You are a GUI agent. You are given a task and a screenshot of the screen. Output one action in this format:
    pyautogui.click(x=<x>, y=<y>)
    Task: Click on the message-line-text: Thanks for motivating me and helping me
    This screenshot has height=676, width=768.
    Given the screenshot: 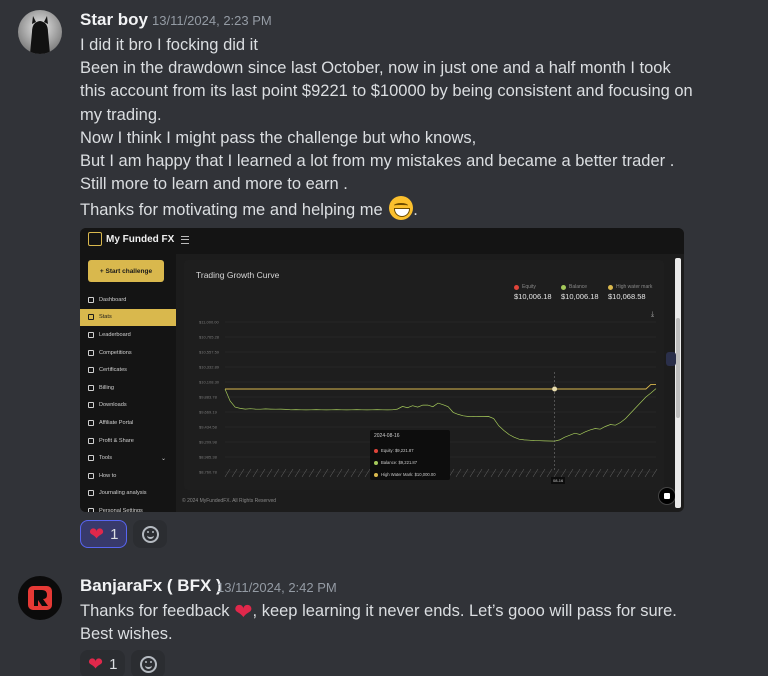 What is the action you would take?
    pyautogui.click(x=231, y=210)
    